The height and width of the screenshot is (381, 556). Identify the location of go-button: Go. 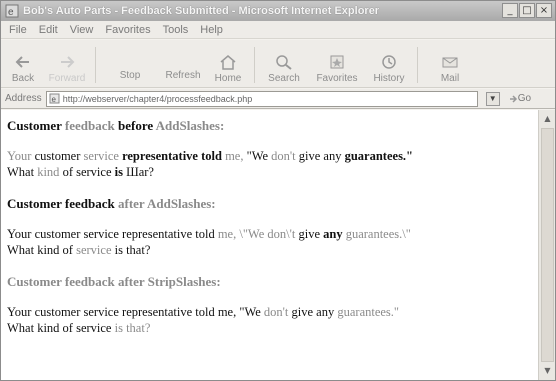
(519, 98).